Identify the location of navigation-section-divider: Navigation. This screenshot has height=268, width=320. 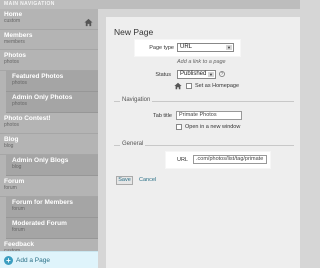
(204, 101).